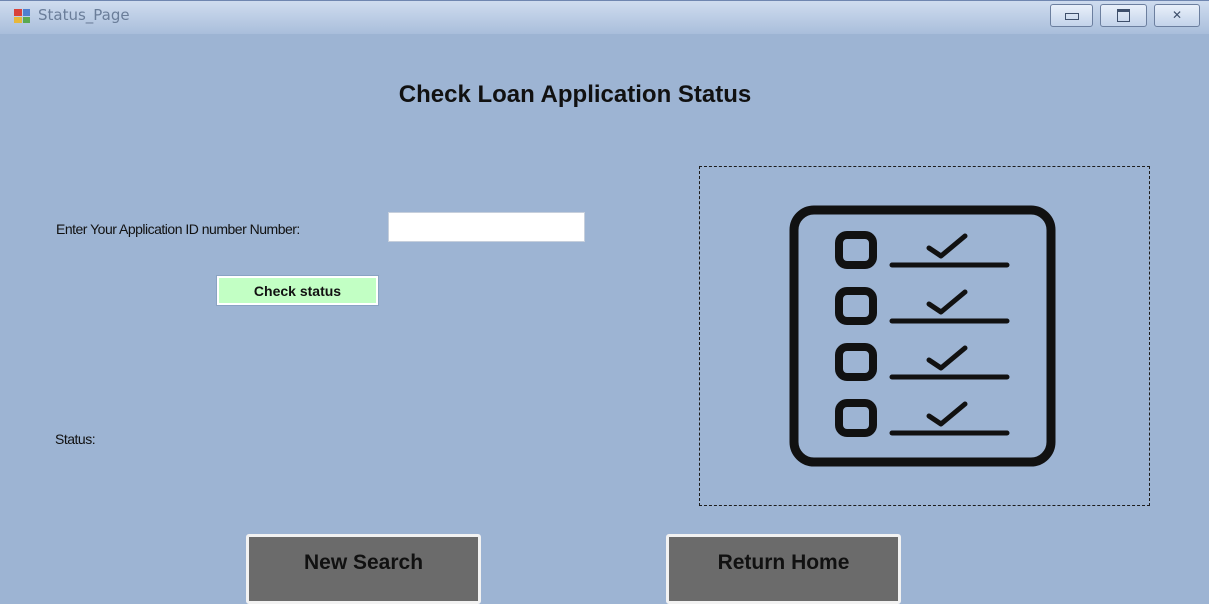 The height and width of the screenshot is (604, 1209). What do you see at coordinates (783, 569) in the screenshot?
I see `return-home-button: Return Home` at bounding box center [783, 569].